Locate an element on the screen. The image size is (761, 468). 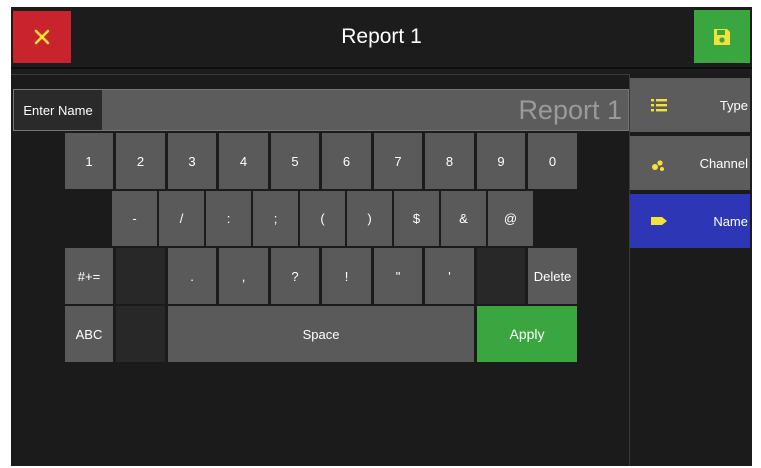
key-comma: , is located at coordinates (243, 276).